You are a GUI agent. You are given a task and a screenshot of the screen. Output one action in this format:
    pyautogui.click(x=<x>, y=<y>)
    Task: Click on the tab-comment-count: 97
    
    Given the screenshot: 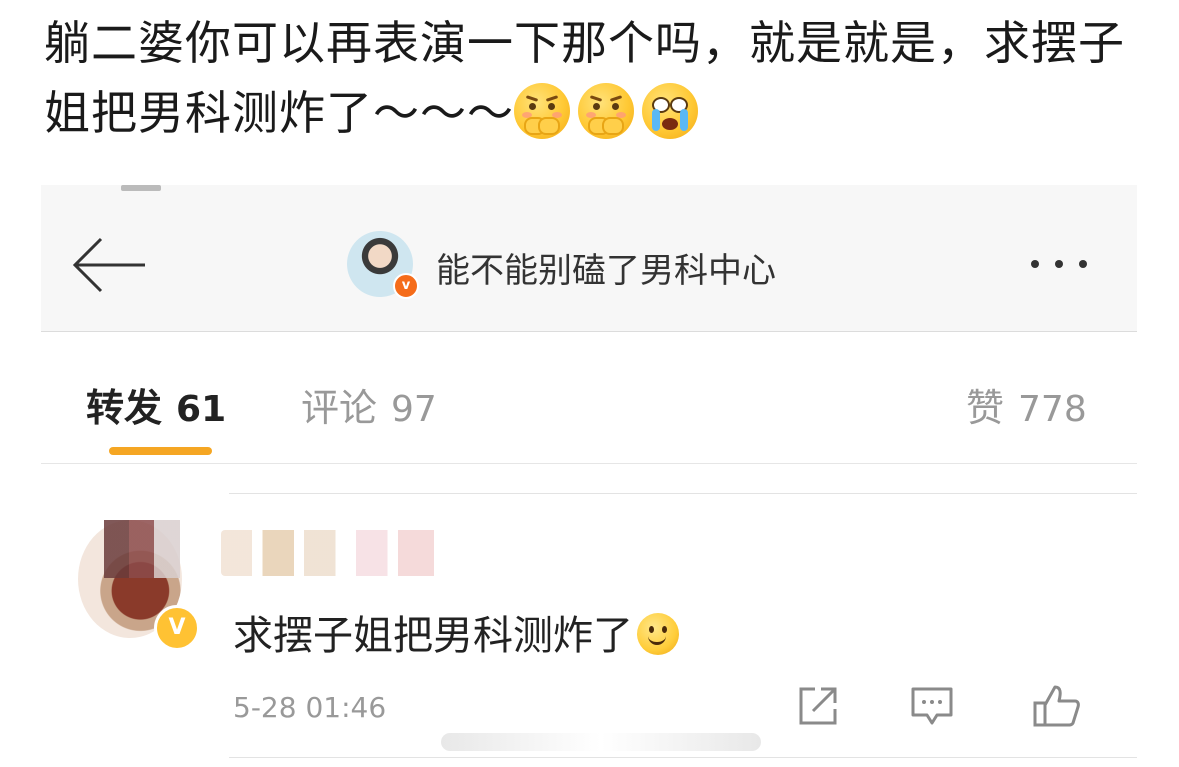 What is the action you would take?
    pyautogui.click(x=414, y=409)
    